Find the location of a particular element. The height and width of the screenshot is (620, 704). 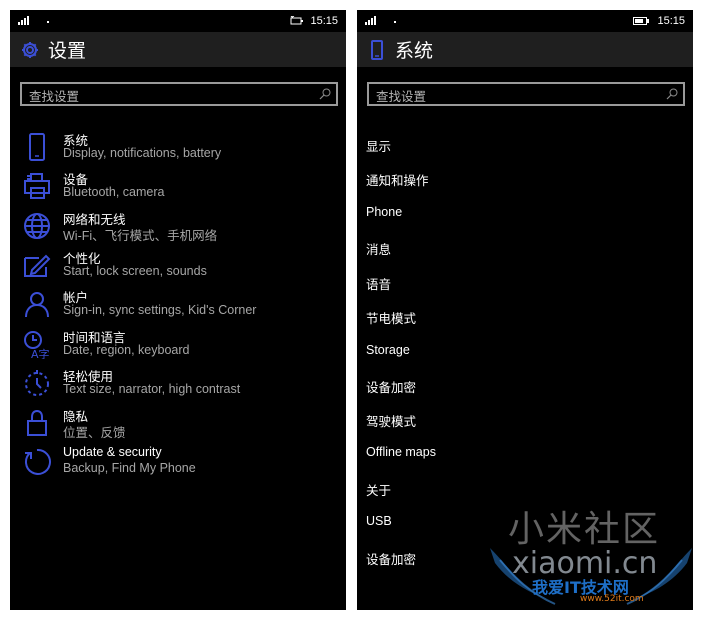

item-subtitle: Date, region, keyboard is located at coordinates (126, 350).